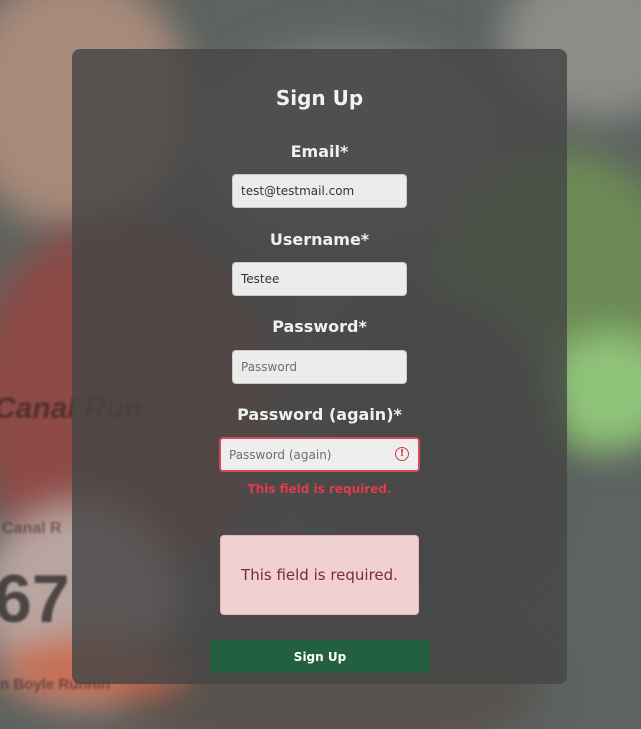 The width and height of the screenshot is (641, 729). I want to click on photo-text: Canal R, so click(32, 528).